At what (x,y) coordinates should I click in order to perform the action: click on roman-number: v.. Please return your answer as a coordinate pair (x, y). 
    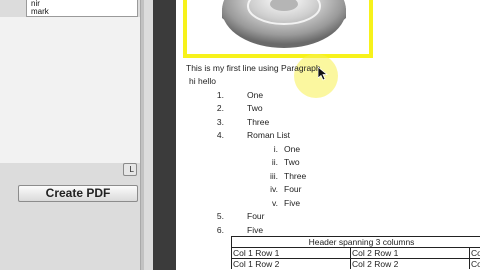
    Looking at the image, I should click on (275, 203).